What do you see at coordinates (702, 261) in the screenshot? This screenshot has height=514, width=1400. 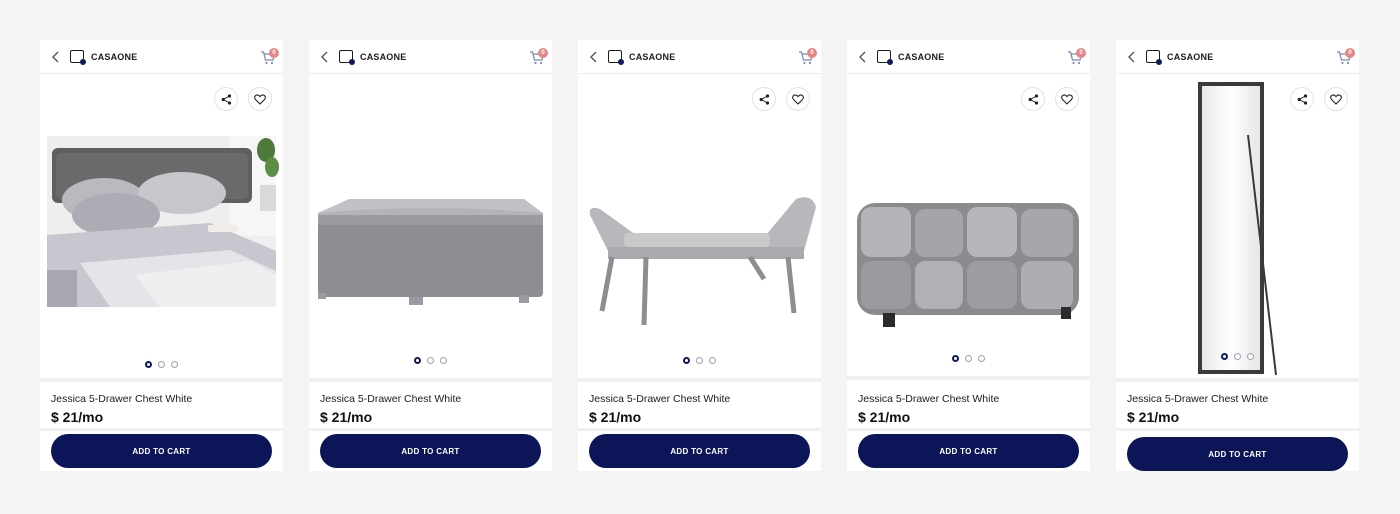 I see `grey-tufted-bench-image` at bounding box center [702, 261].